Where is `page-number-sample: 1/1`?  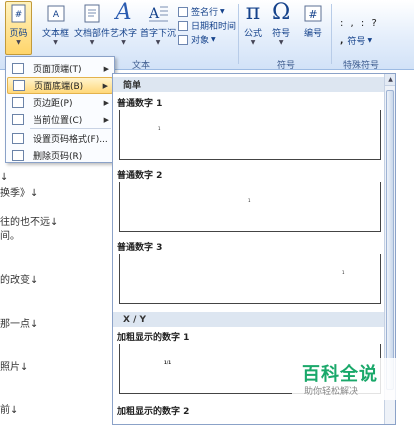
page-number-sample: 1/1 is located at coordinates (168, 362).